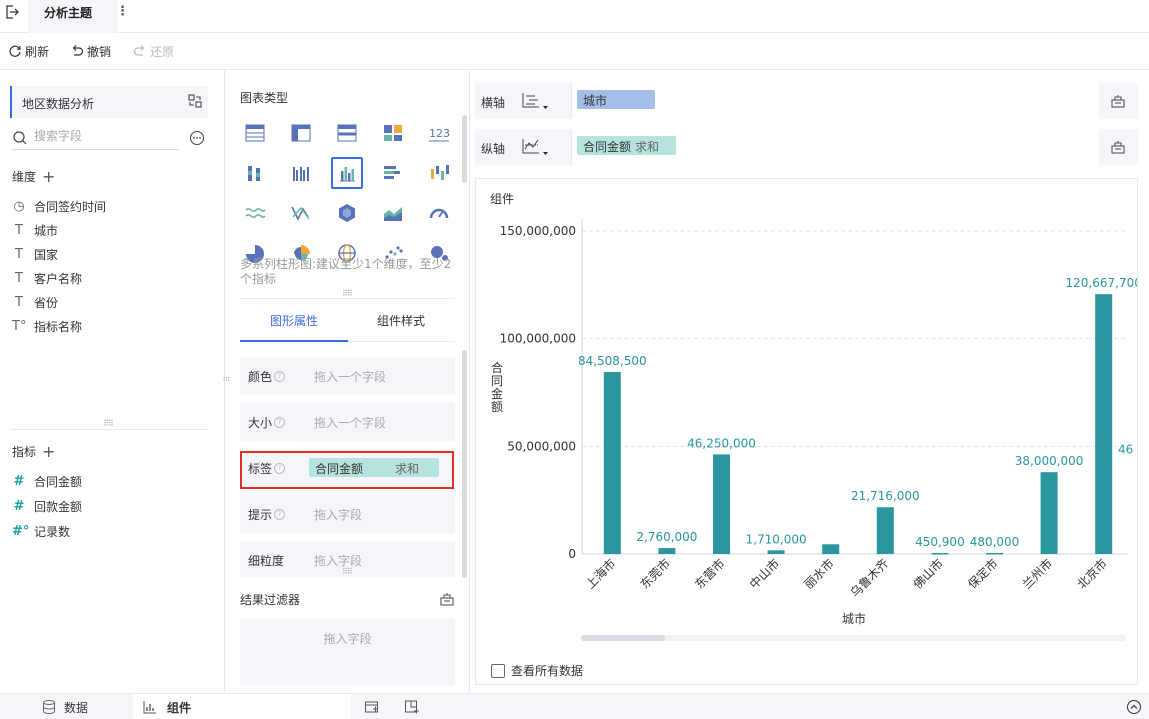 This screenshot has width=1149, height=719. I want to click on dimension-field: T 省份, so click(35, 302).